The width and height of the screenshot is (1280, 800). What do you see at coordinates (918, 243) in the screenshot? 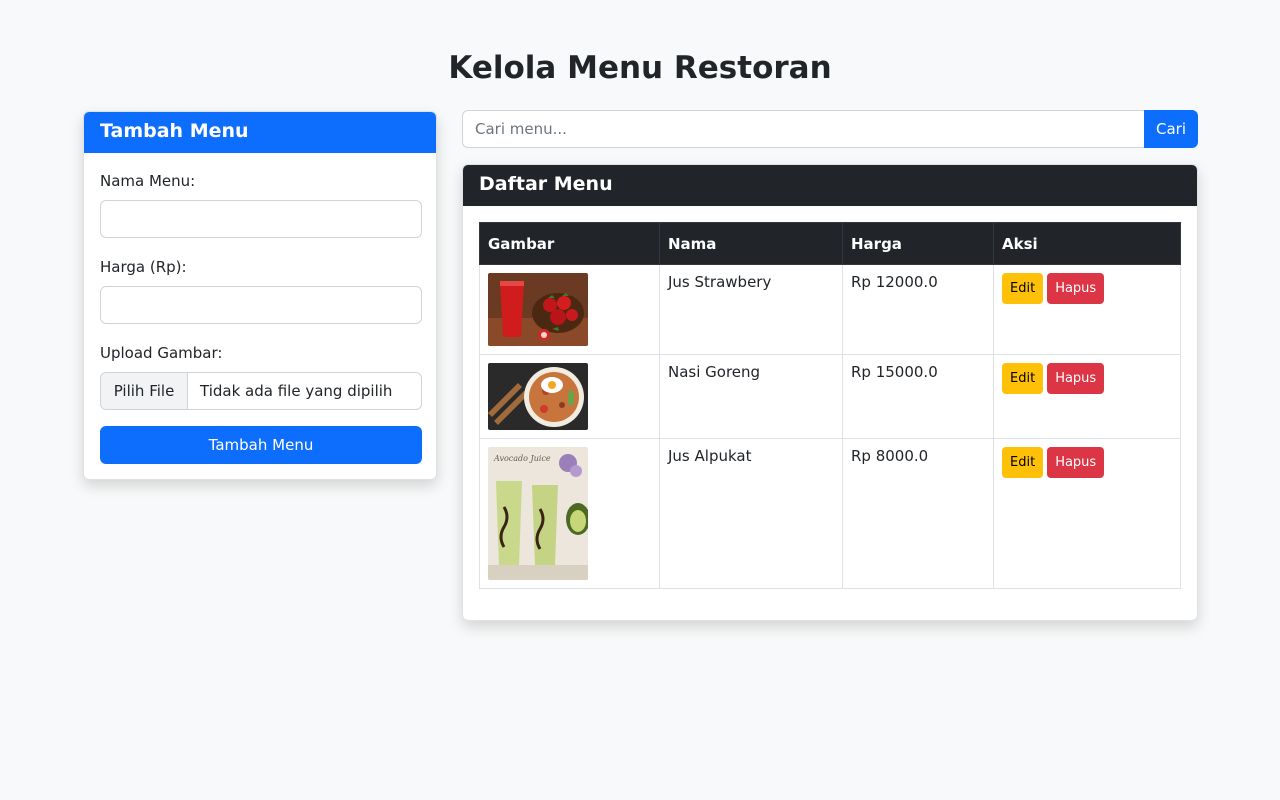
I see `column-header-price: Harga` at bounding box center [918, 243].